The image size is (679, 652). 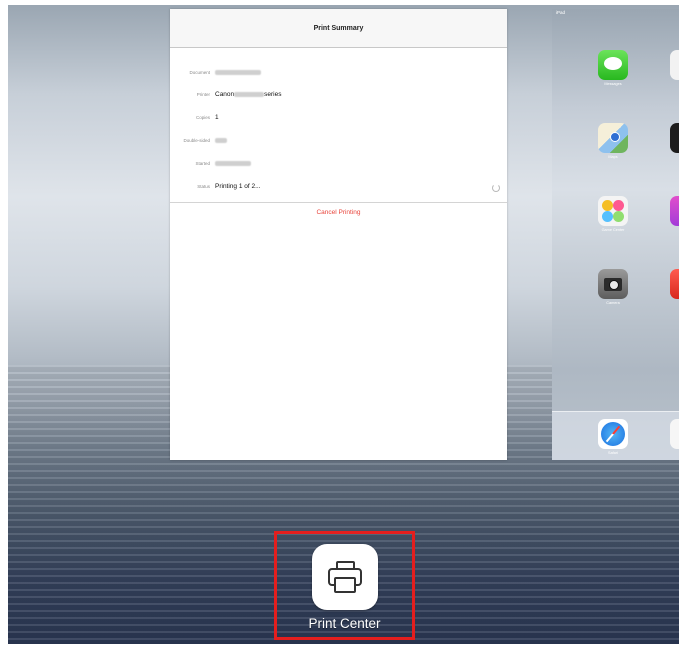 I want to click on label-copies: Copies, so click(x=202, y=117).